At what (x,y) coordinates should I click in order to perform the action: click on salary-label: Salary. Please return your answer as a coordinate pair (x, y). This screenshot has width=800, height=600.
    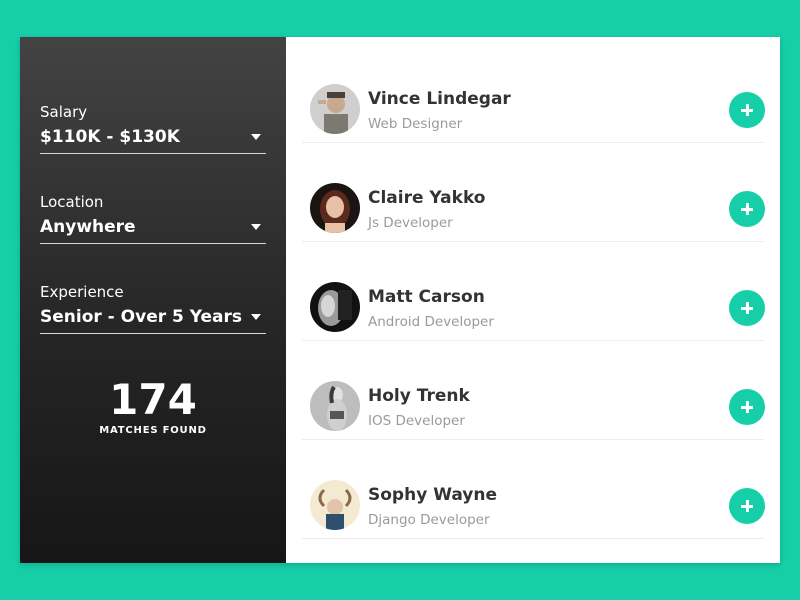
    Looking at the image, I should click on (64, 112).